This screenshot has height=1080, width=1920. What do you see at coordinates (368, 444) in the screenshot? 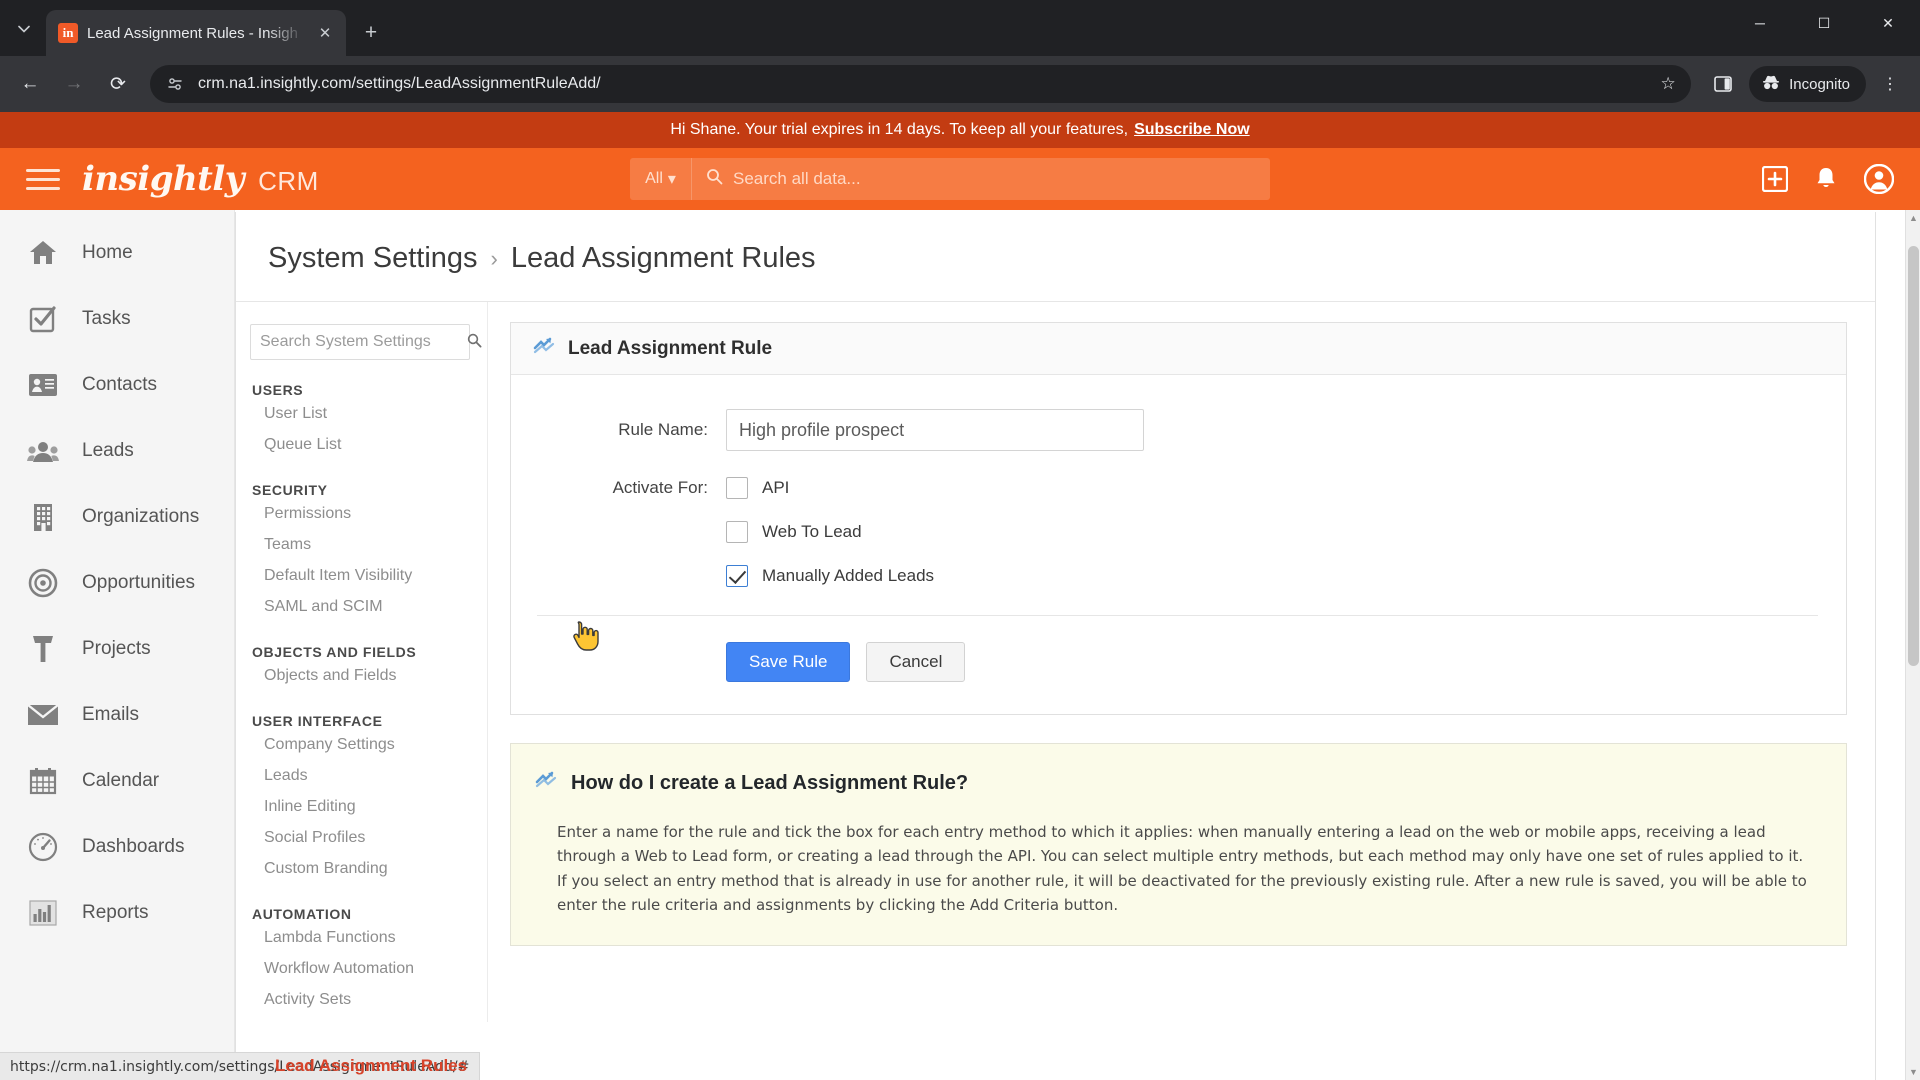
I see `settings-item-queue-list: Queue List` at bounding box center [368, 444].